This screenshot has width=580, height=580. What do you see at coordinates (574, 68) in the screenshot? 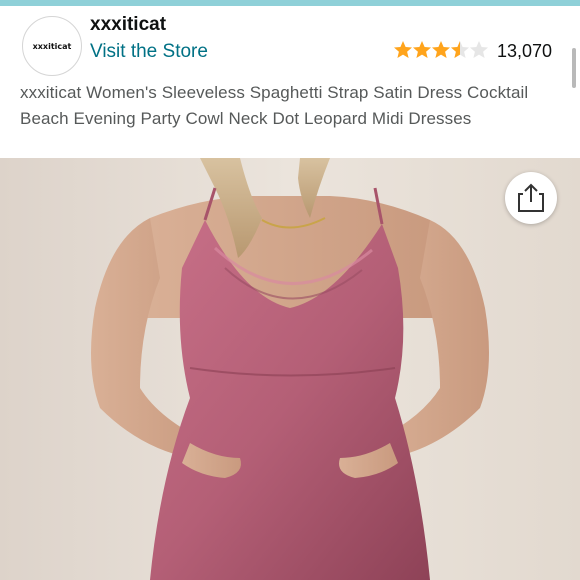
I see `scrollbar` at bounding box center [574, 68].